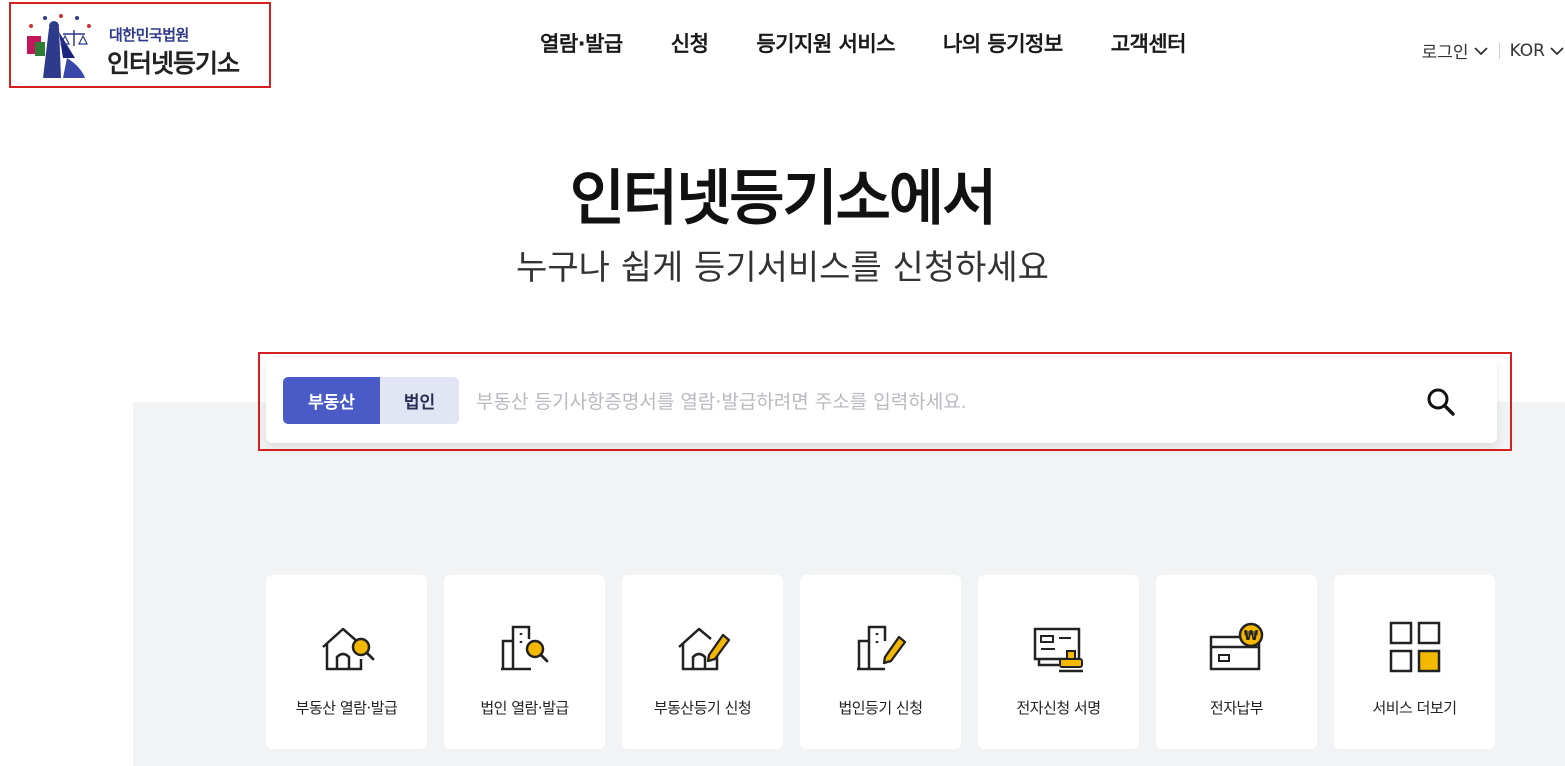 The width and height of the screenshot is (1565, 766). I want to click on quick-card-e-sign: 전자신청 서명, so click(1058, 662).